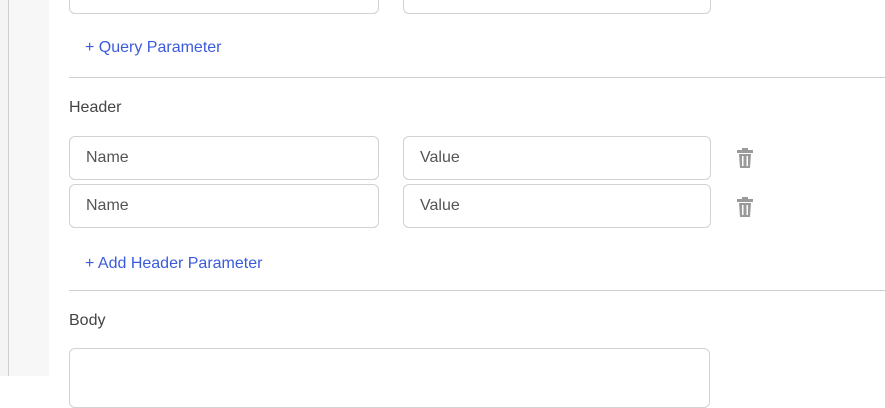  Describe the element at coordinates (4, 188) in the screenshot. I see `left-edge-strip` at that location.